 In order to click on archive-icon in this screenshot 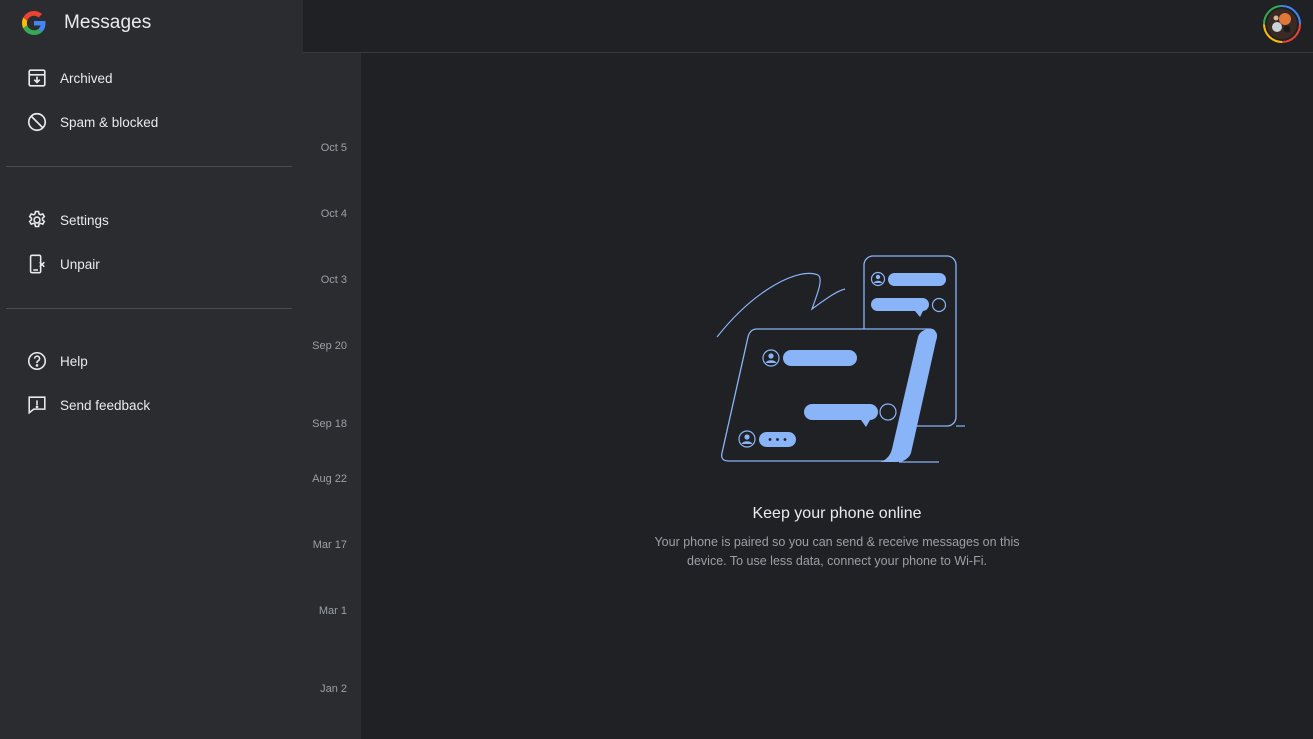, I will do `click(37, 78)`.